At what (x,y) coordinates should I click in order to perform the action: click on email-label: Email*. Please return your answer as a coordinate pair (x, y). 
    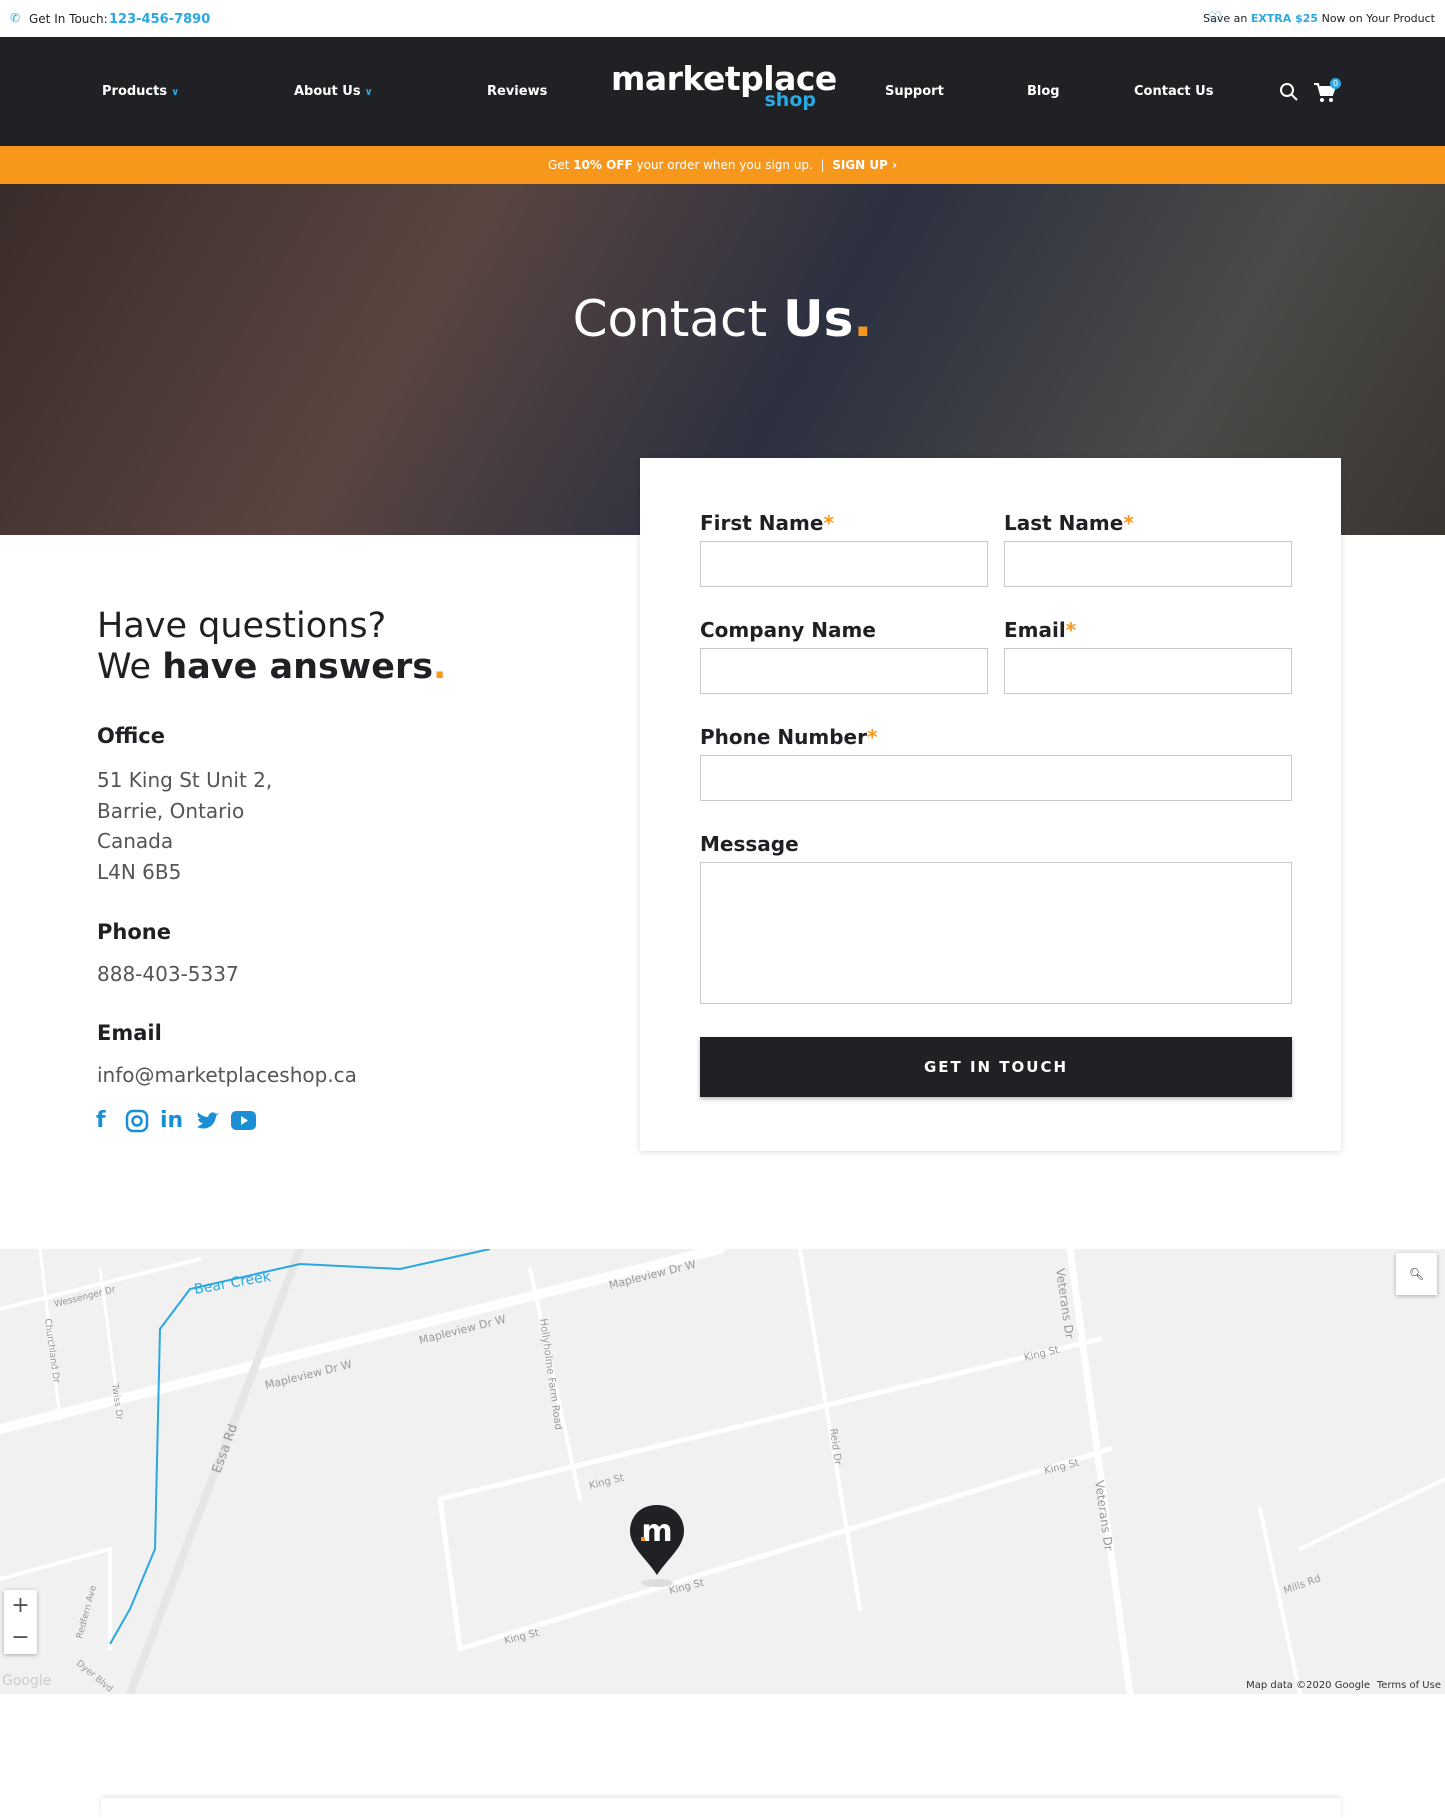
    Looking at the image, I should click on (1040, 630).